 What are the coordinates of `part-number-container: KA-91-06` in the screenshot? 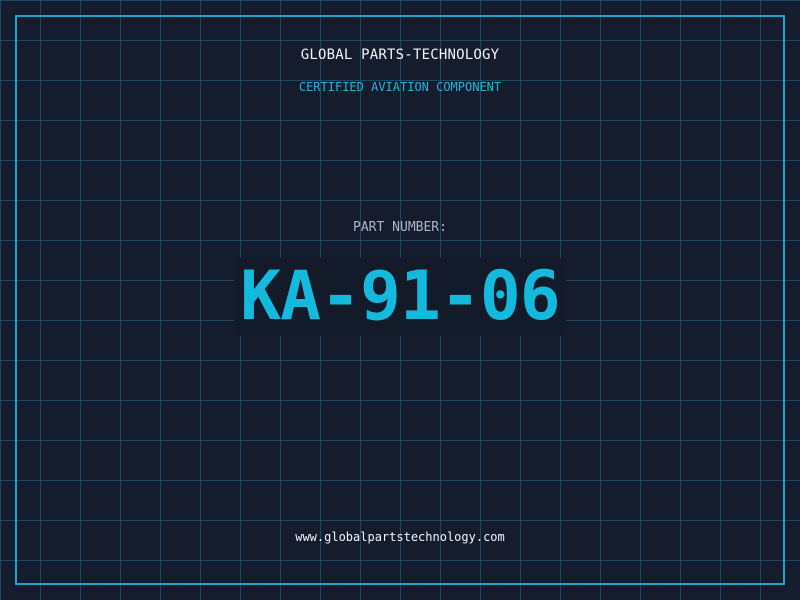 It's located at (400, 297).